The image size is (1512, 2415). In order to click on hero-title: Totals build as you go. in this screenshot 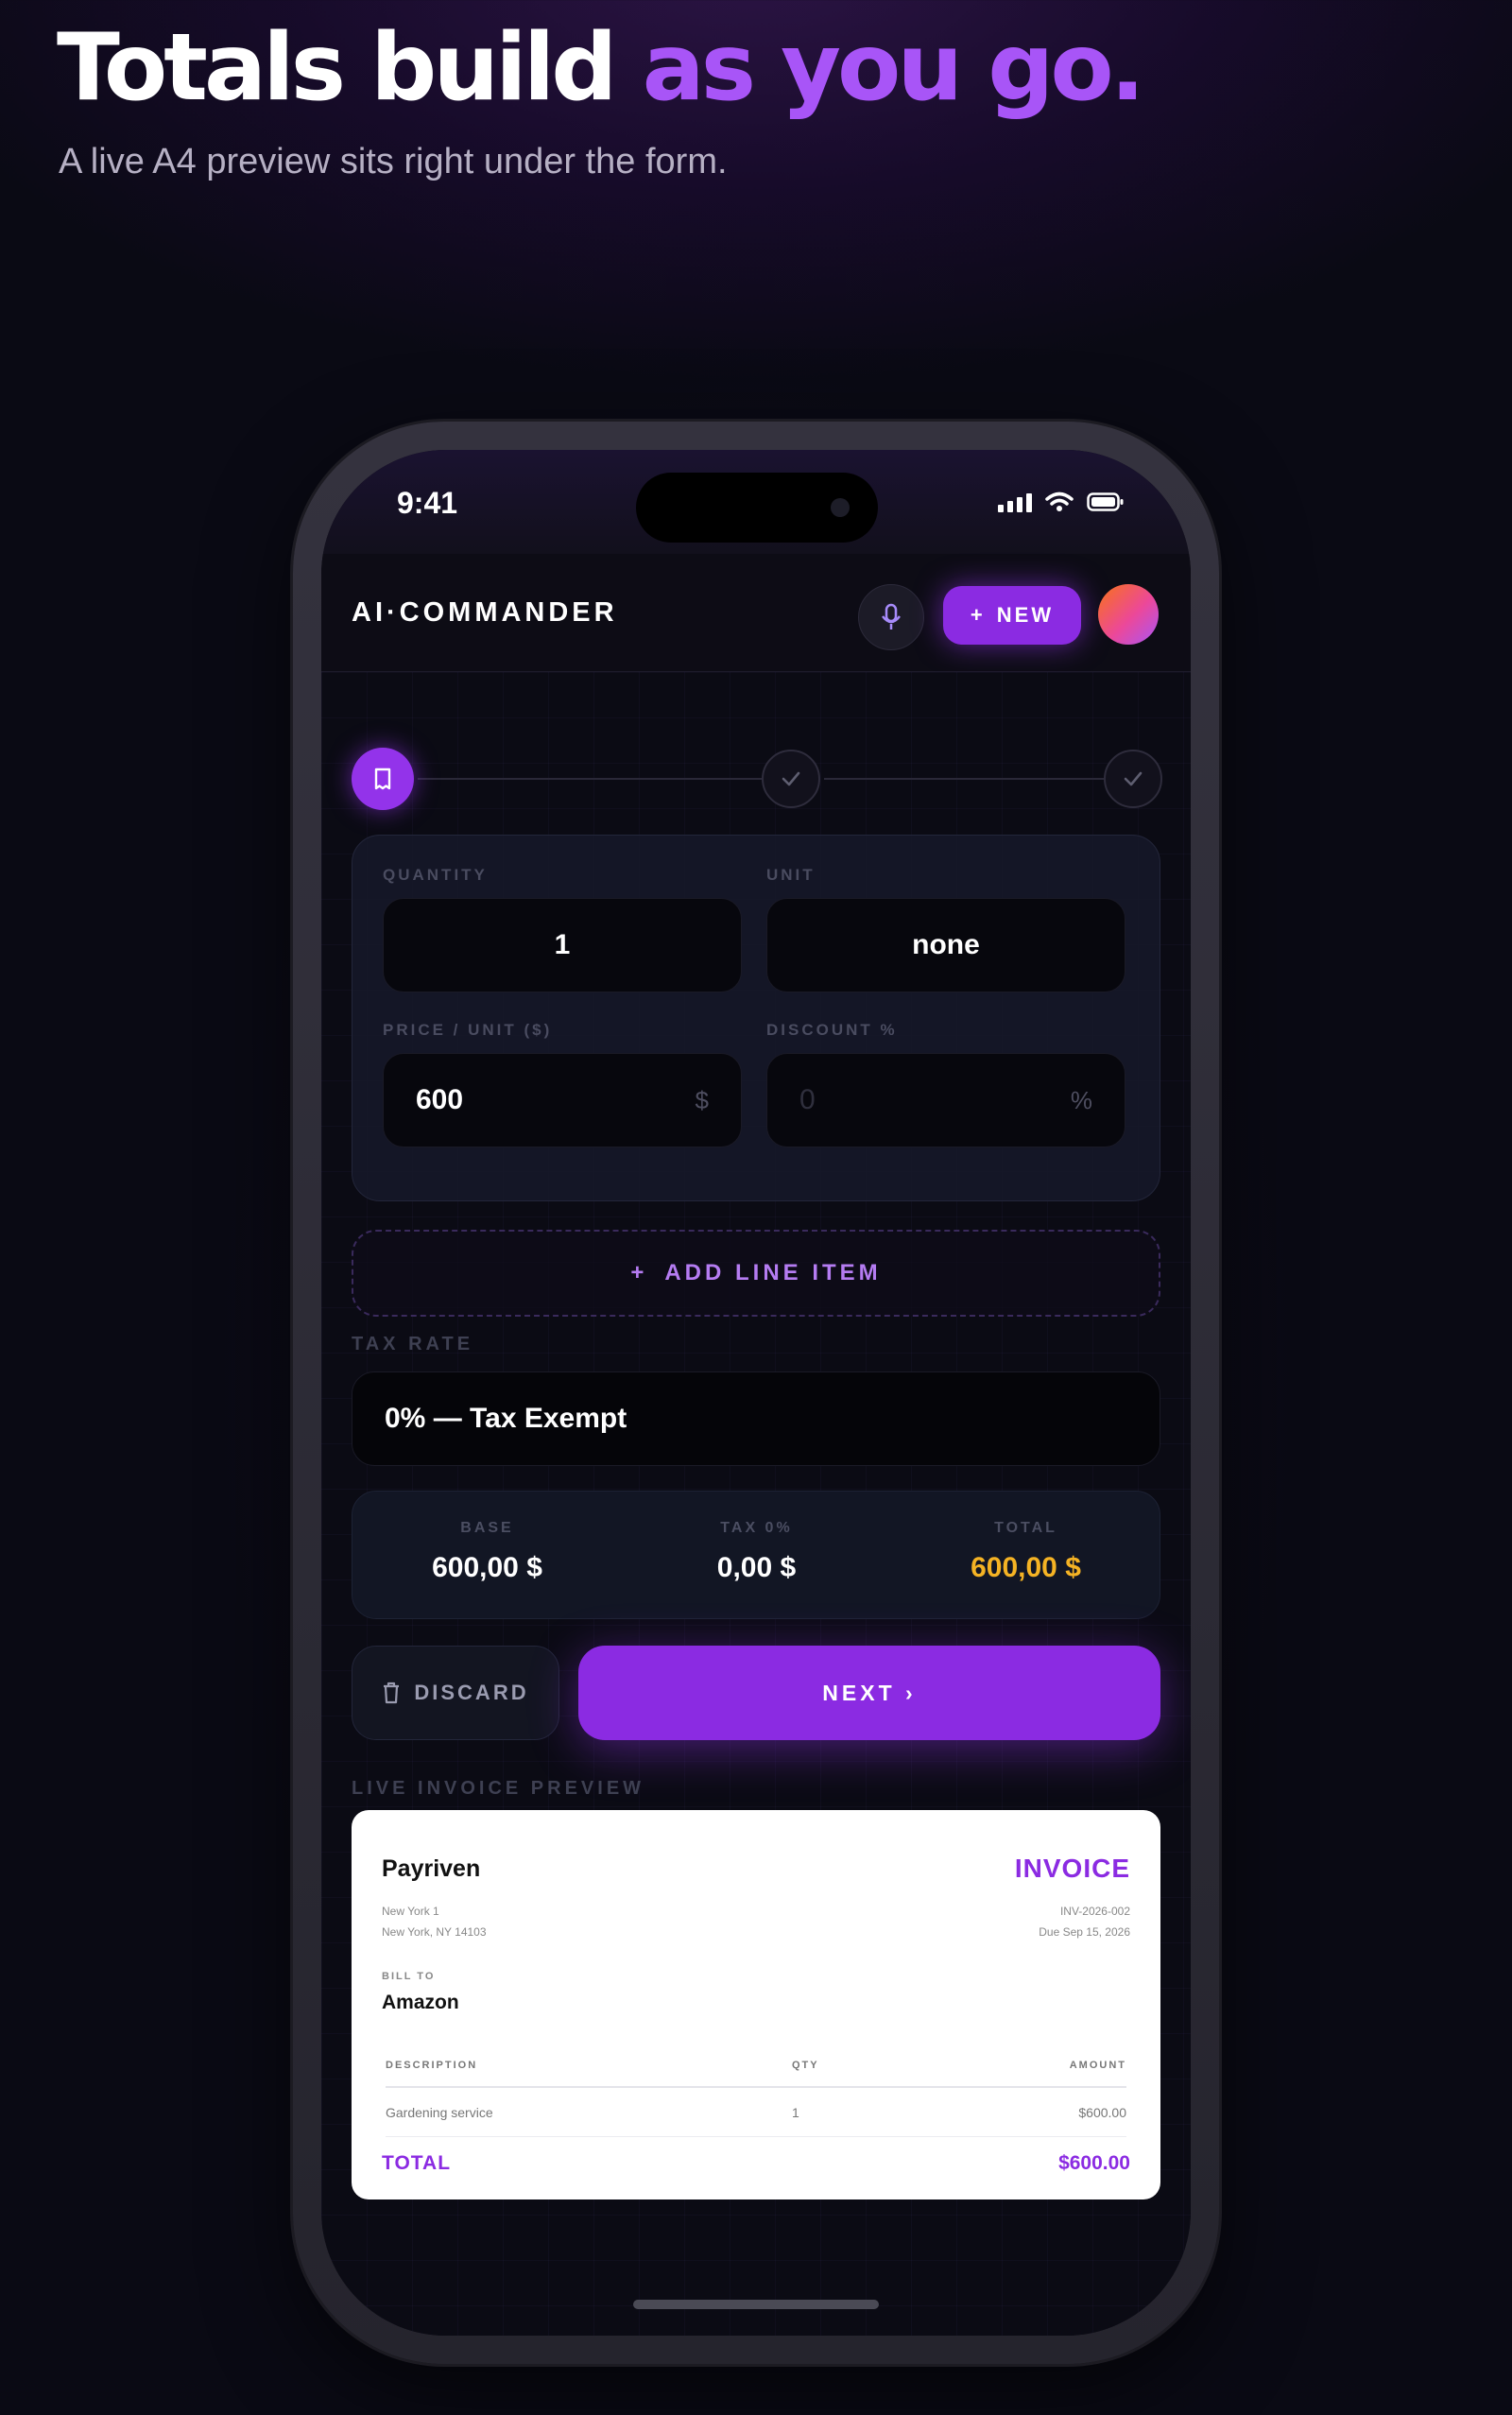, I will do `click(601, 69)`.